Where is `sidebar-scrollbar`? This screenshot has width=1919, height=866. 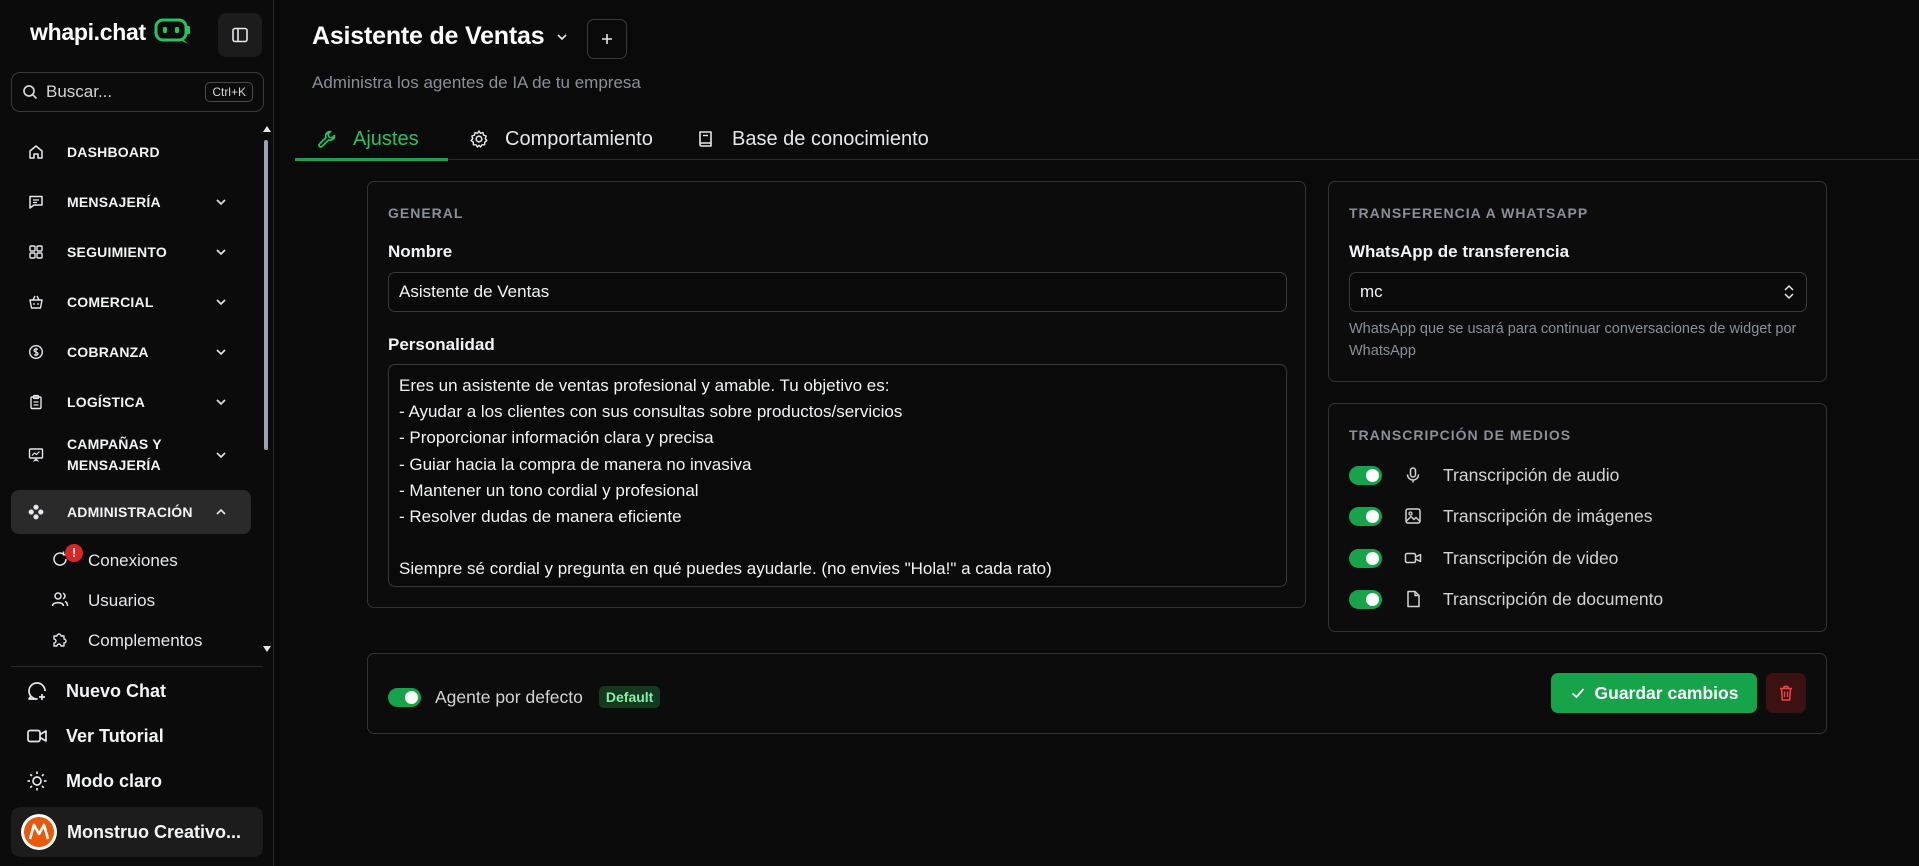 sidebar-scrollbar is located at coordinates (267, 390).